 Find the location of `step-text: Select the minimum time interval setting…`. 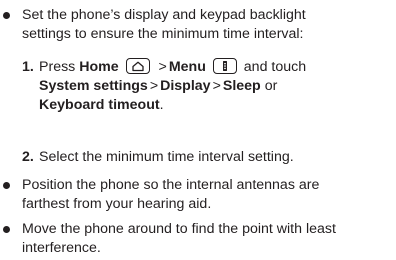

step-text: Select the minimum time interval setting… is located at coordinates (166, 157).